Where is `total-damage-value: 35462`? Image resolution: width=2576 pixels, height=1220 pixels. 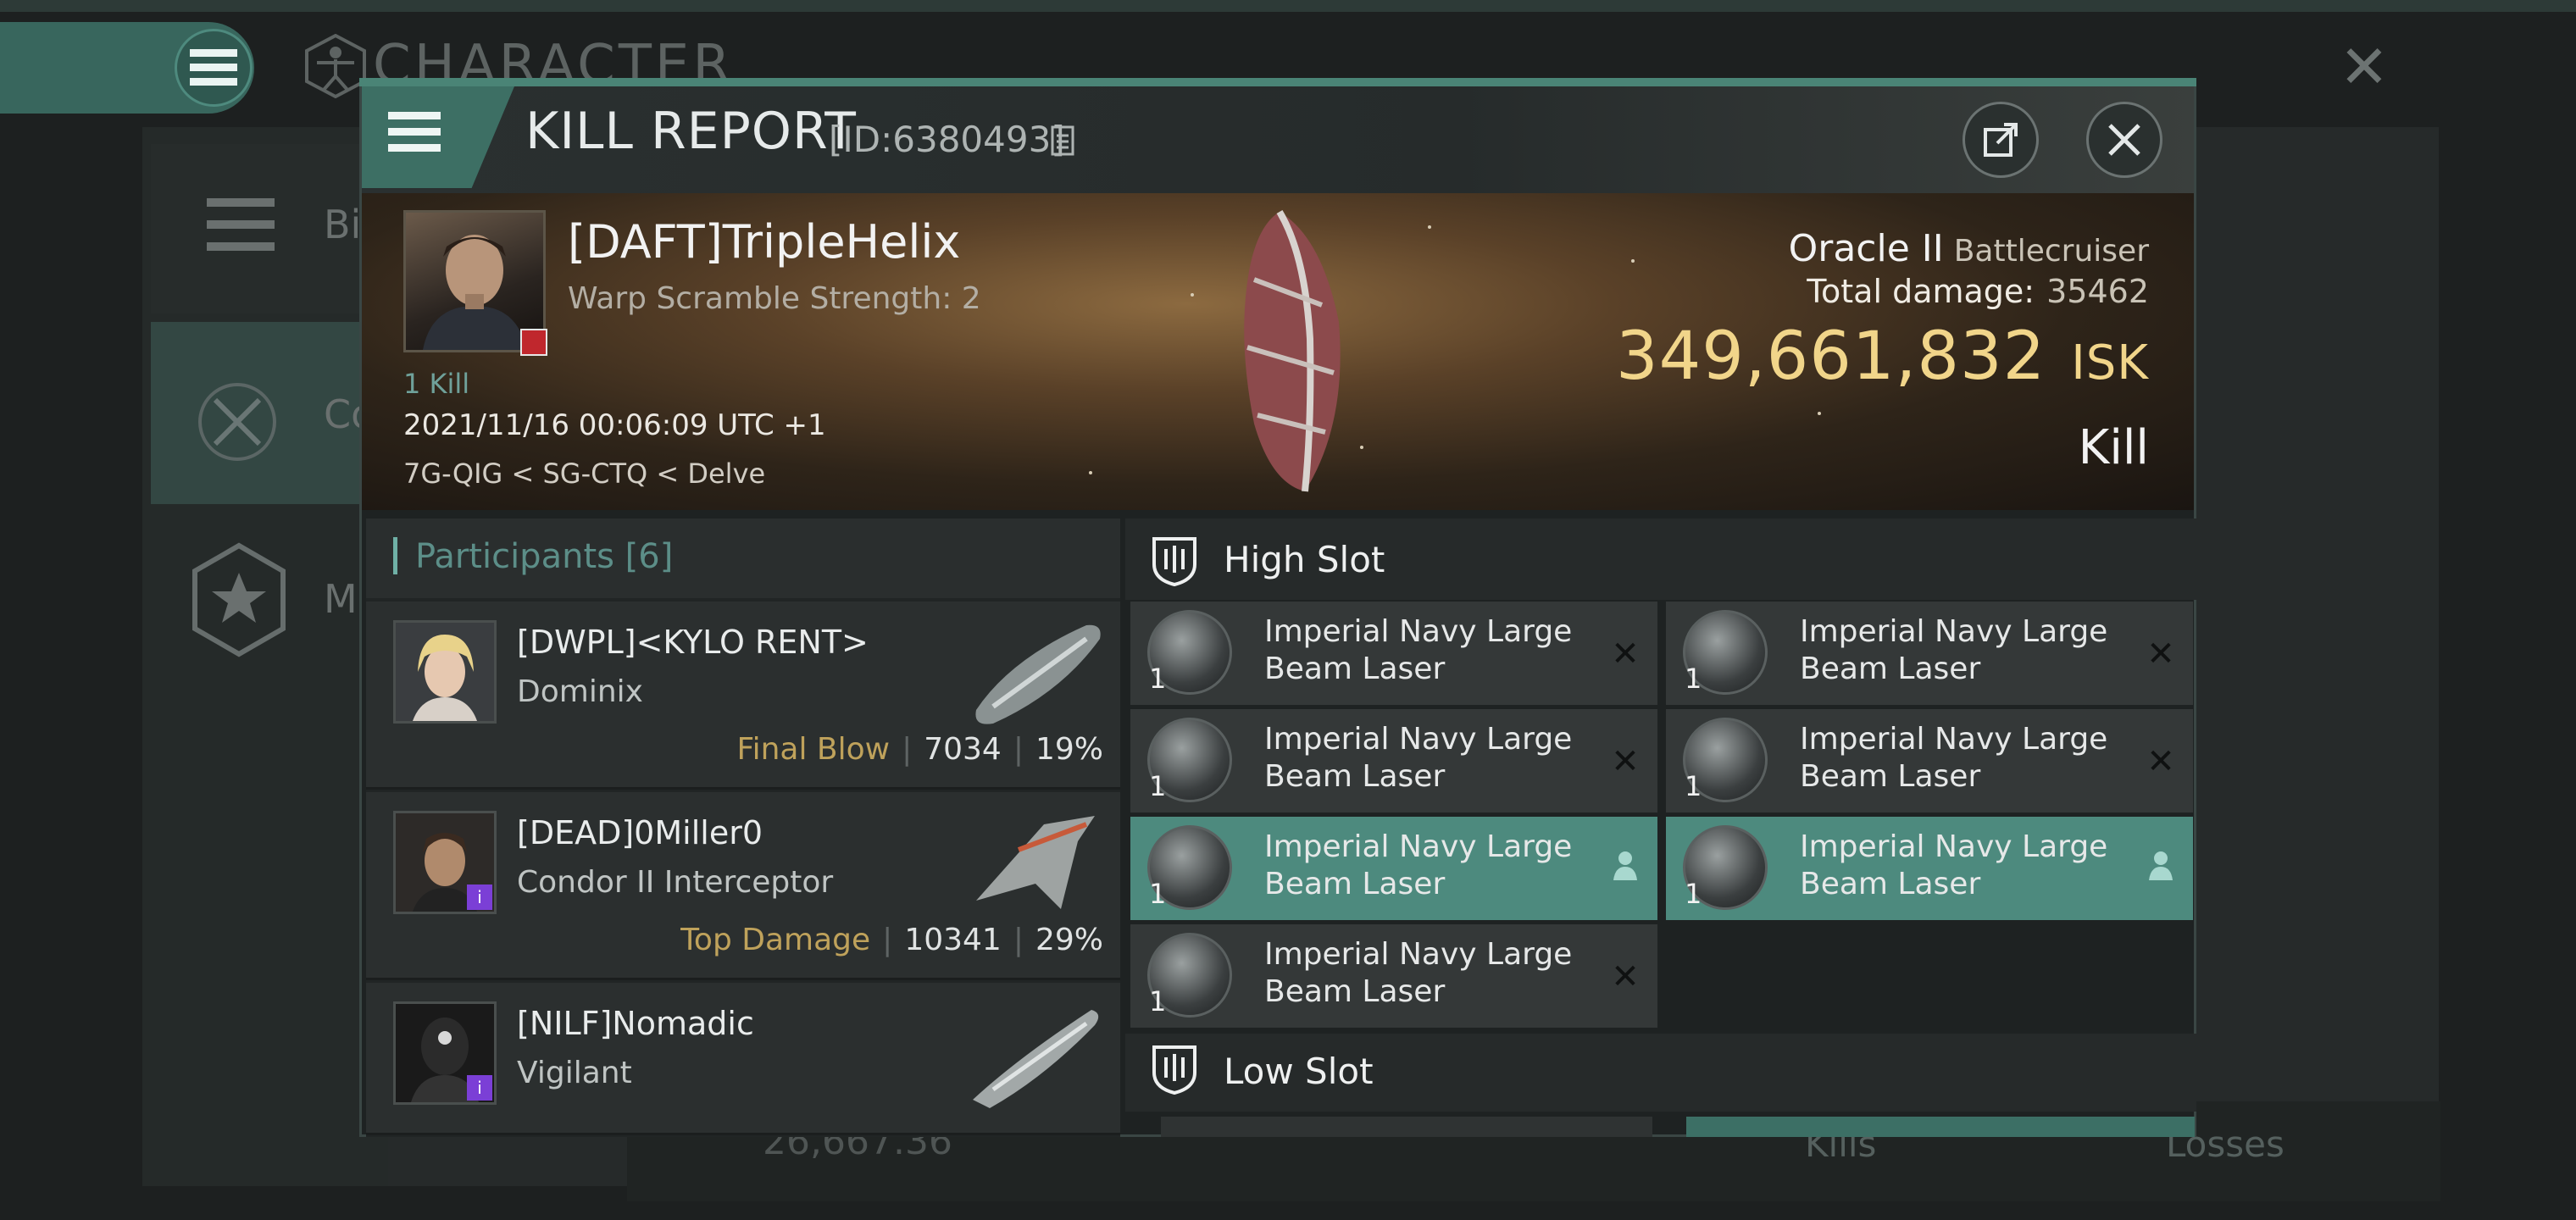
total-damage-value: 35462 is located at coordinates (2097, 291).